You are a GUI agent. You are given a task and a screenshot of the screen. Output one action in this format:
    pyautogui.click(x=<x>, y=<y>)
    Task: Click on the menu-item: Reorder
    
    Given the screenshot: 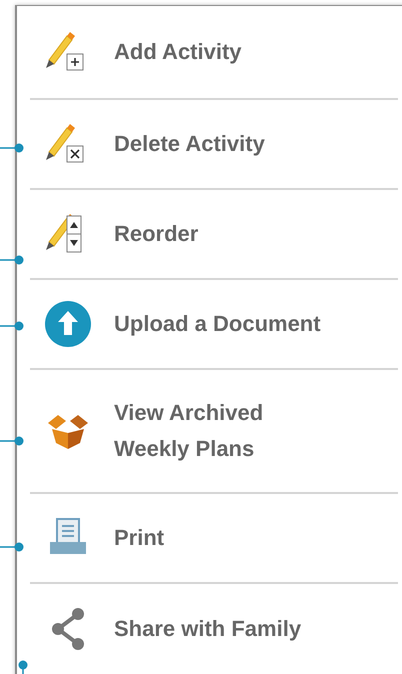 What is the action you would take?
    pyautogui.click(x=214, y=235)
    